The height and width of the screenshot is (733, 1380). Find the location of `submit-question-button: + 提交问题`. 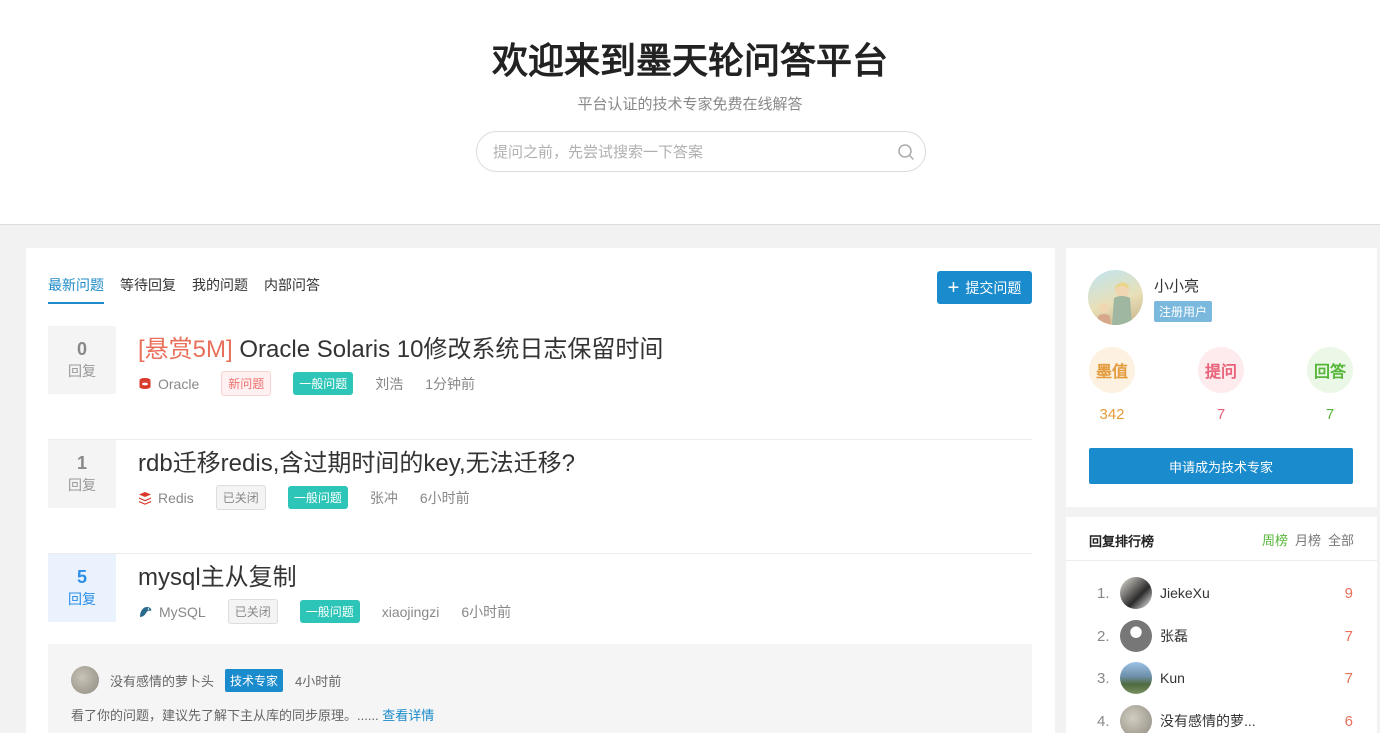

submit-question-button: + 提交问题 is located at coordinates (984, 287).